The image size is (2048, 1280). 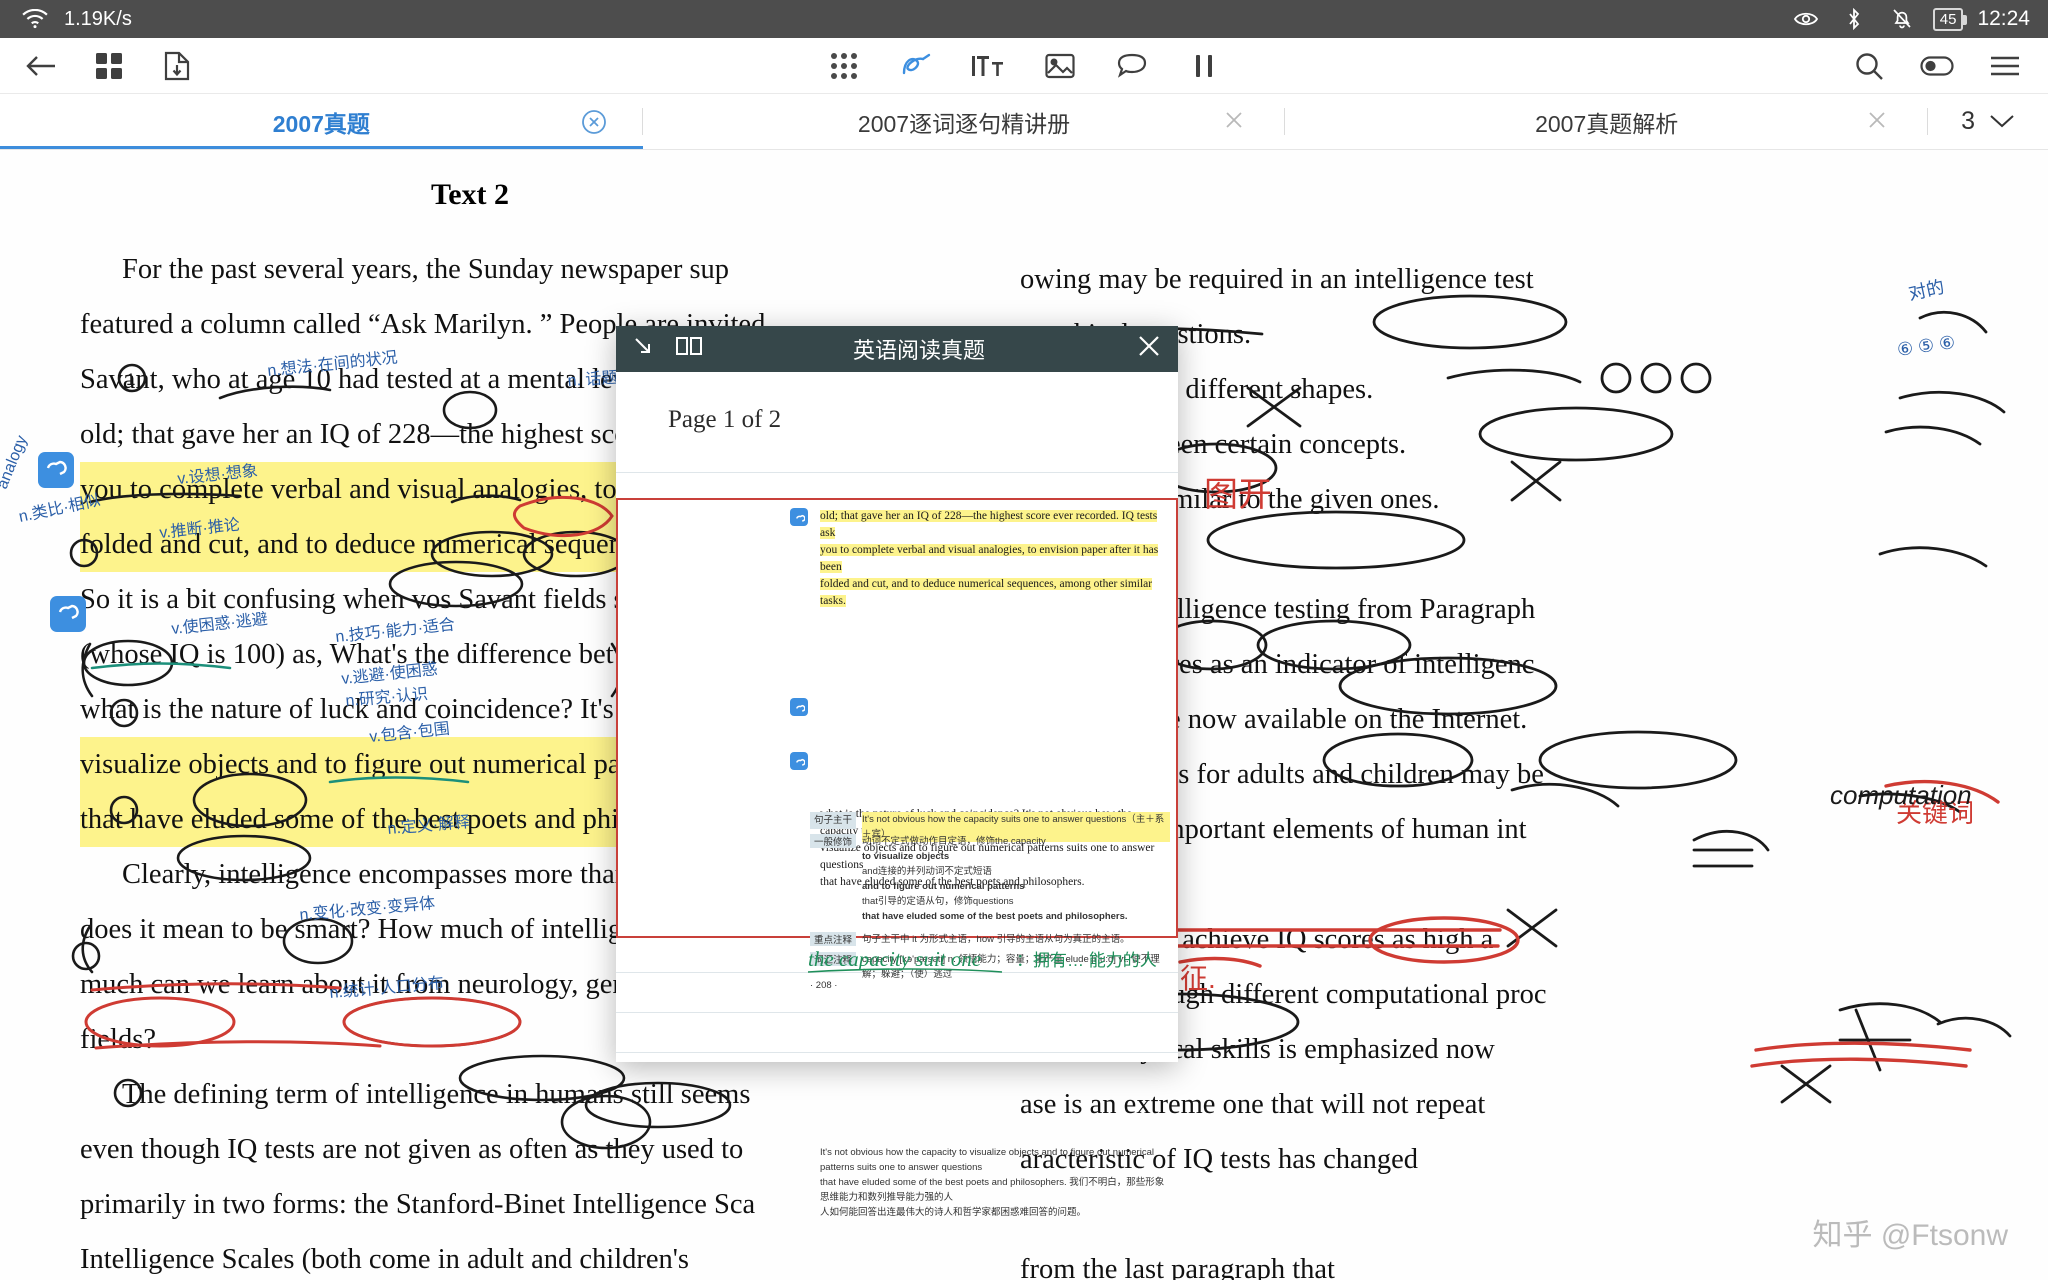 I want to click on text-heading: Text 2, so click(x=470, y=194).